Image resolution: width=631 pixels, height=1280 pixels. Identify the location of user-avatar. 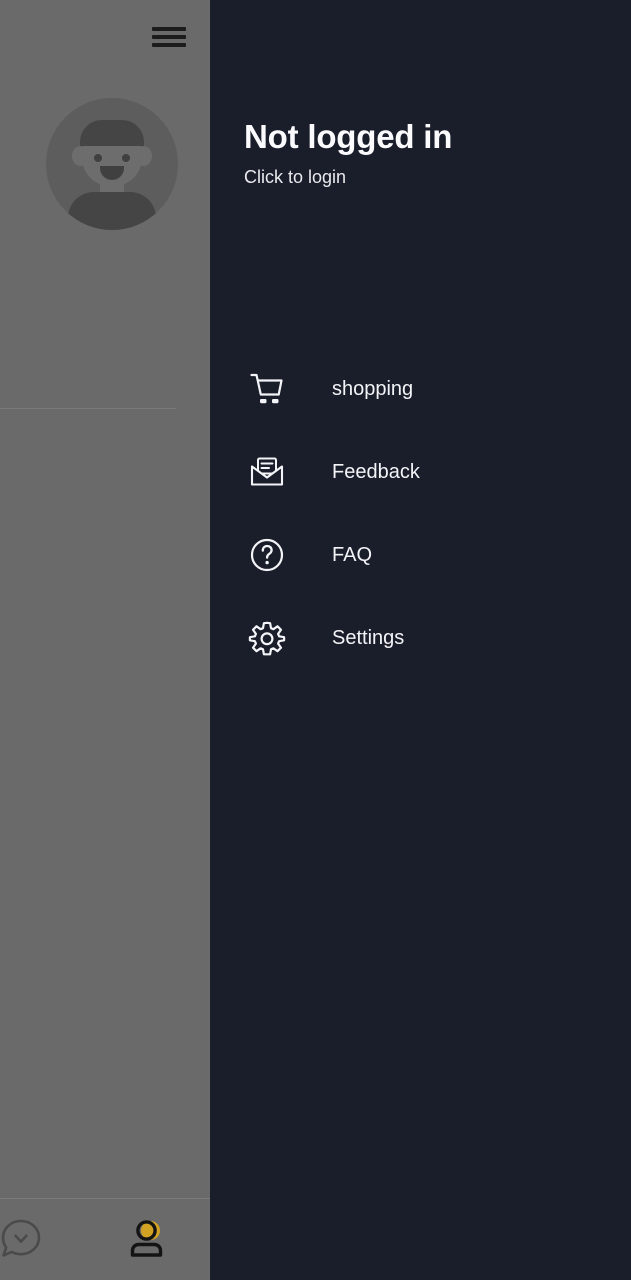
(112, 164).